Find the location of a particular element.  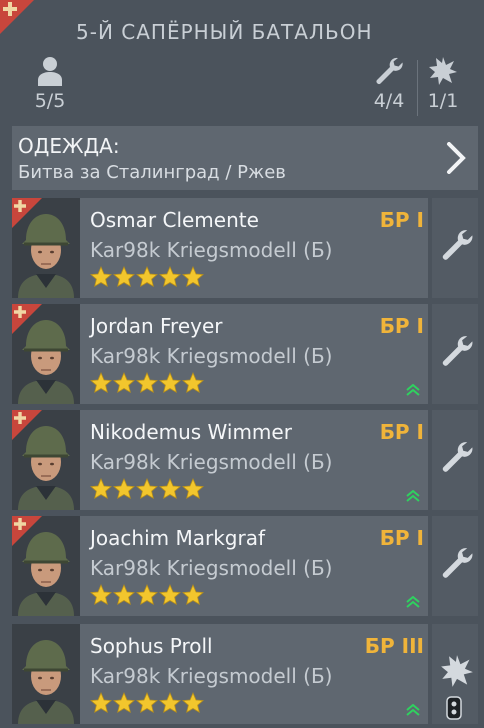

soldier-portrait is located at coordinates (46, 674).